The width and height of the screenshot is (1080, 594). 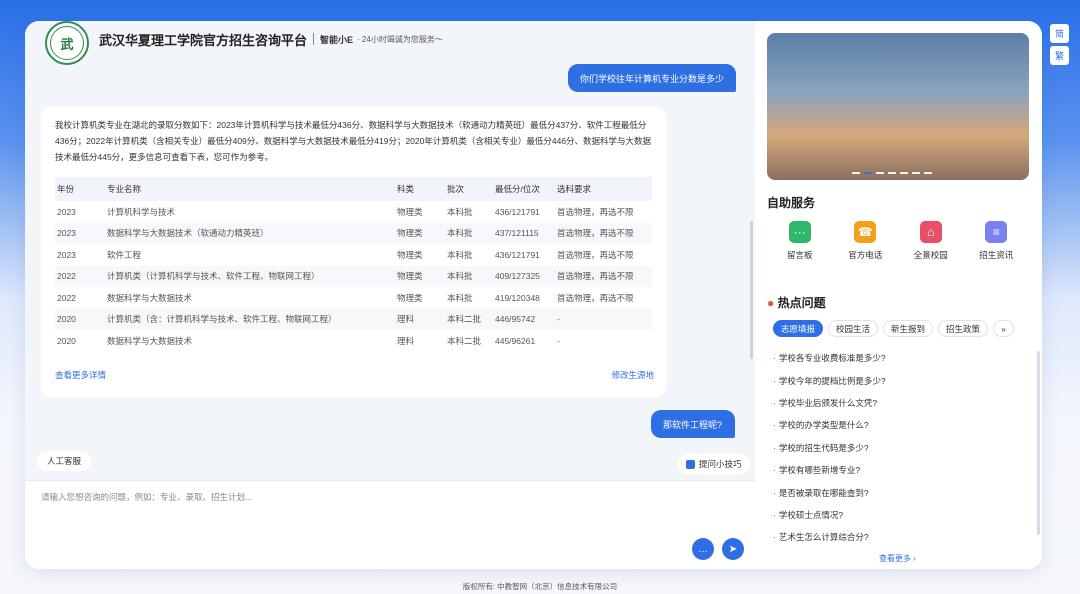 What do you see at coordinates (903, 515) in the screenshot?
I see `hot-question-item: 学校硕士点情况?` at bounding box center [903, 515].